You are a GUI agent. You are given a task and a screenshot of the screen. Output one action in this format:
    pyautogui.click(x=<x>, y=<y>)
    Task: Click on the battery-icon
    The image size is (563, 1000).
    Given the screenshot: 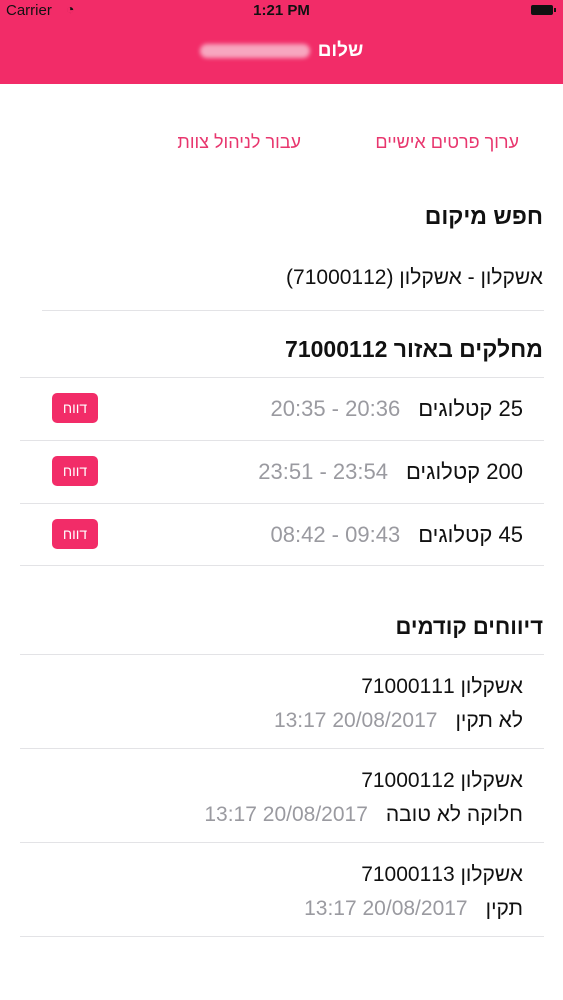 What is the action you would take?
    pyautogui.click(x=543, y=10)
    